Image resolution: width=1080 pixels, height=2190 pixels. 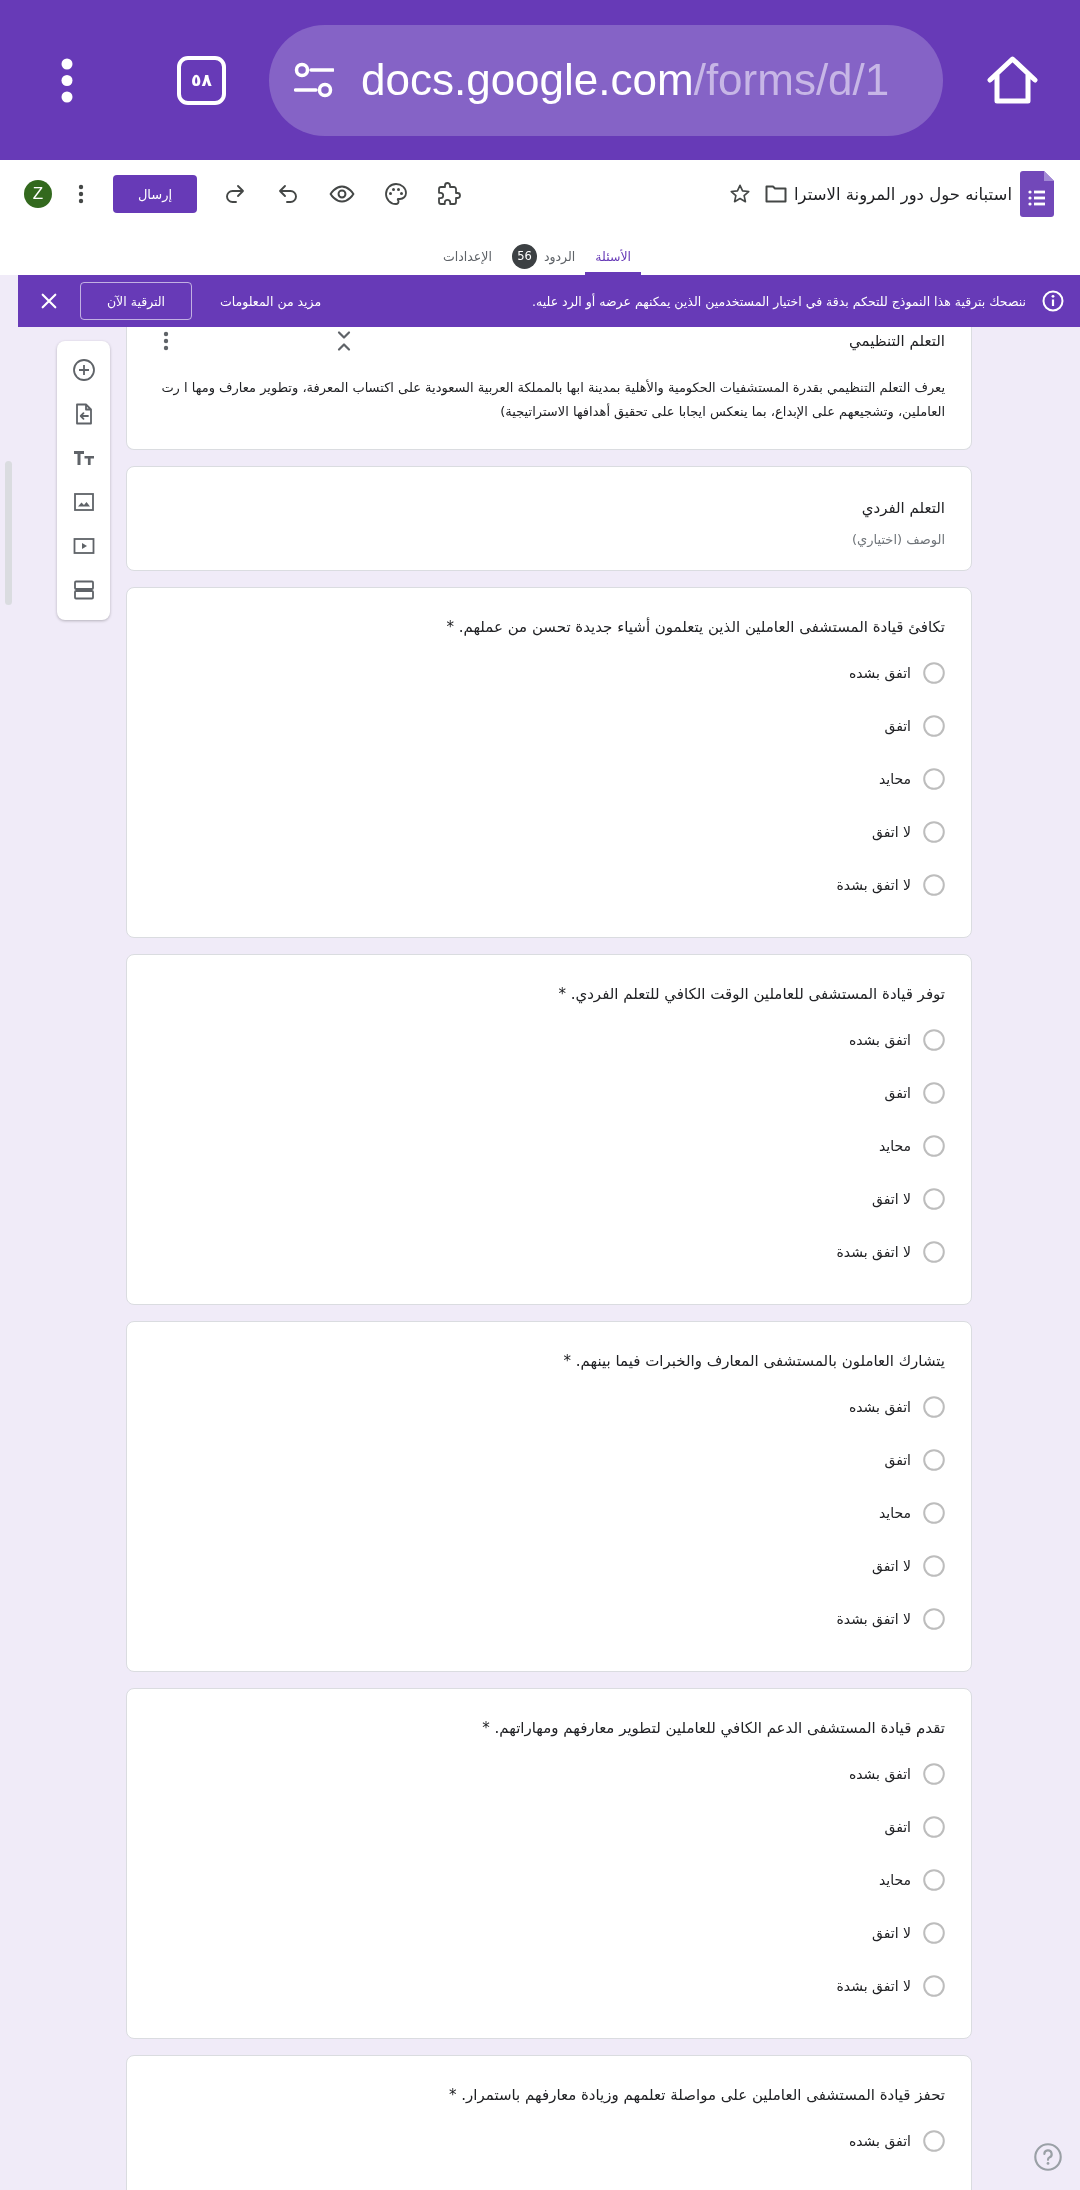 What do you see at coordinates (201, 80) in the screenshot?
I see `tab-switcher-button: ٥٨` at bounding box center [201, 80].